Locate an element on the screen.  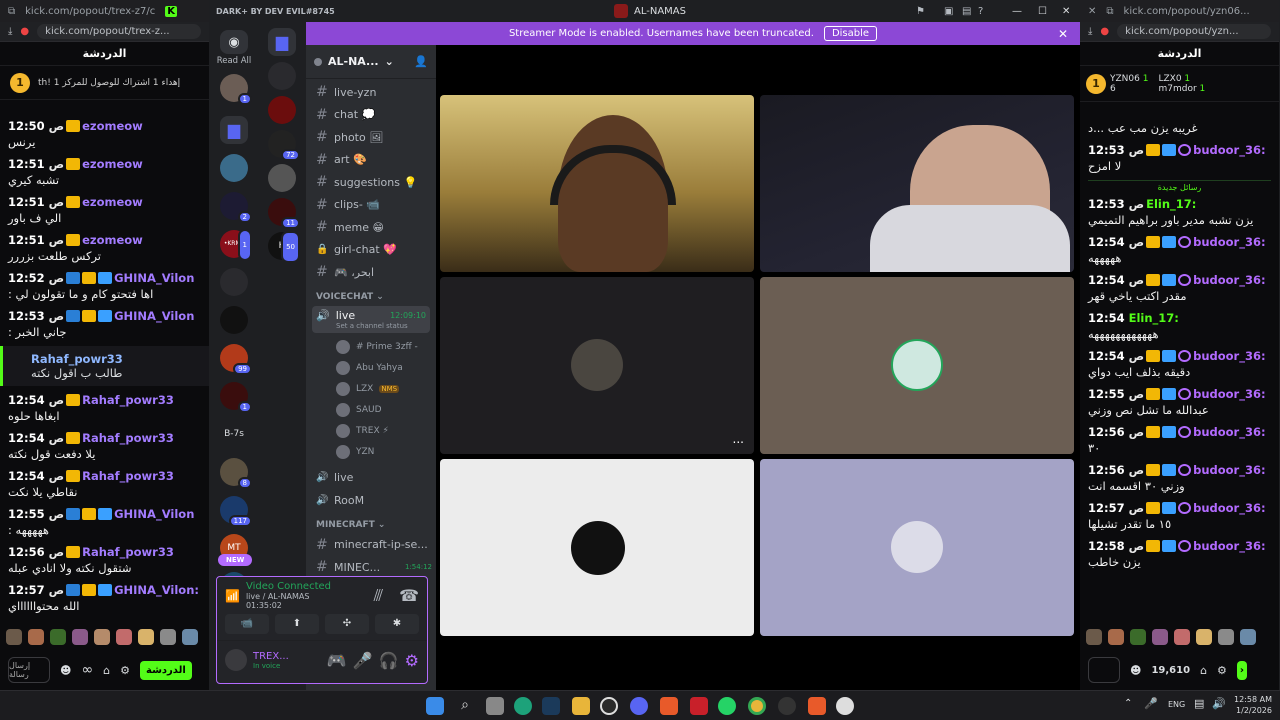
connection-subtitle: live / AL-NAMAS is located at coordinates (288, 596).